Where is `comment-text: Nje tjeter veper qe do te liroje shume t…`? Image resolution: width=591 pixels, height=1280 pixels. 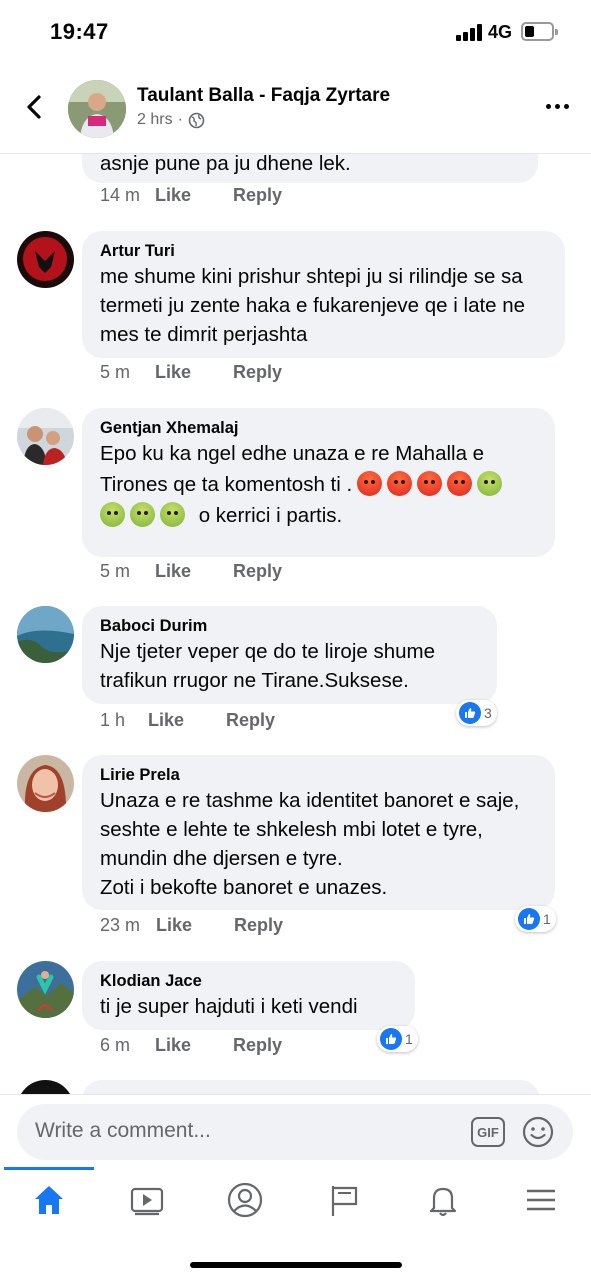 comment-text: Nje tjeter veper qe do te liroje shume t… is located at coordinates (268, 666).